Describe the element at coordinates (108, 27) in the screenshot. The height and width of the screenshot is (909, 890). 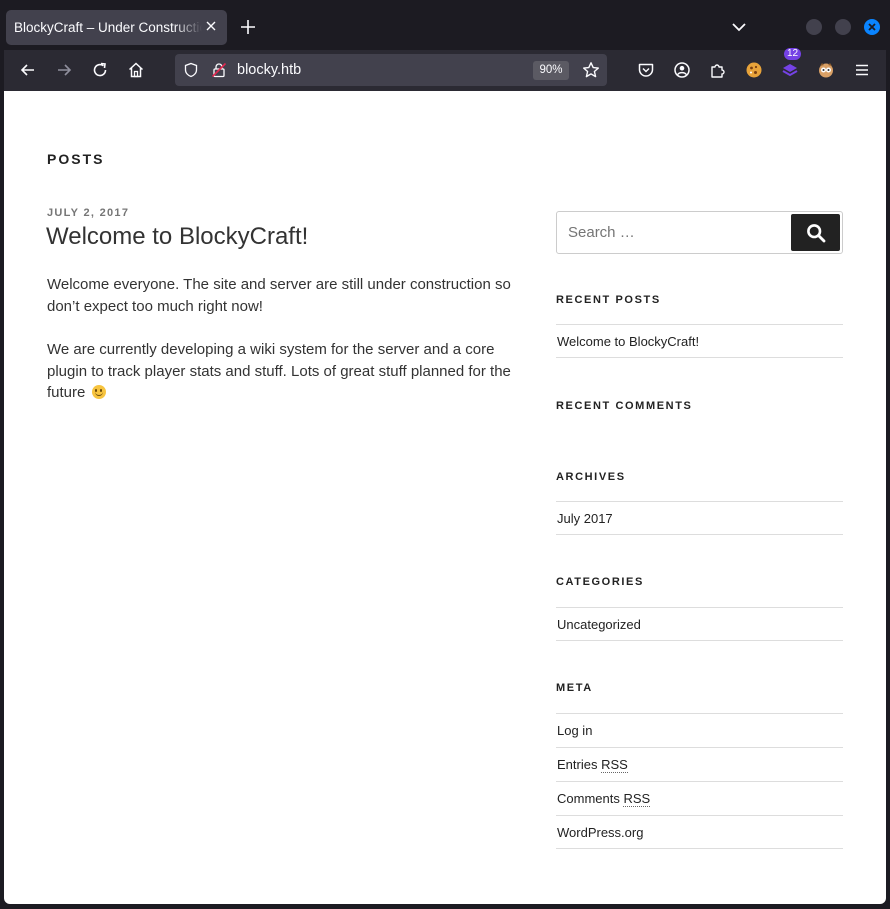
I see `tab-title: BlockyCraft – Under Construction` at that location.